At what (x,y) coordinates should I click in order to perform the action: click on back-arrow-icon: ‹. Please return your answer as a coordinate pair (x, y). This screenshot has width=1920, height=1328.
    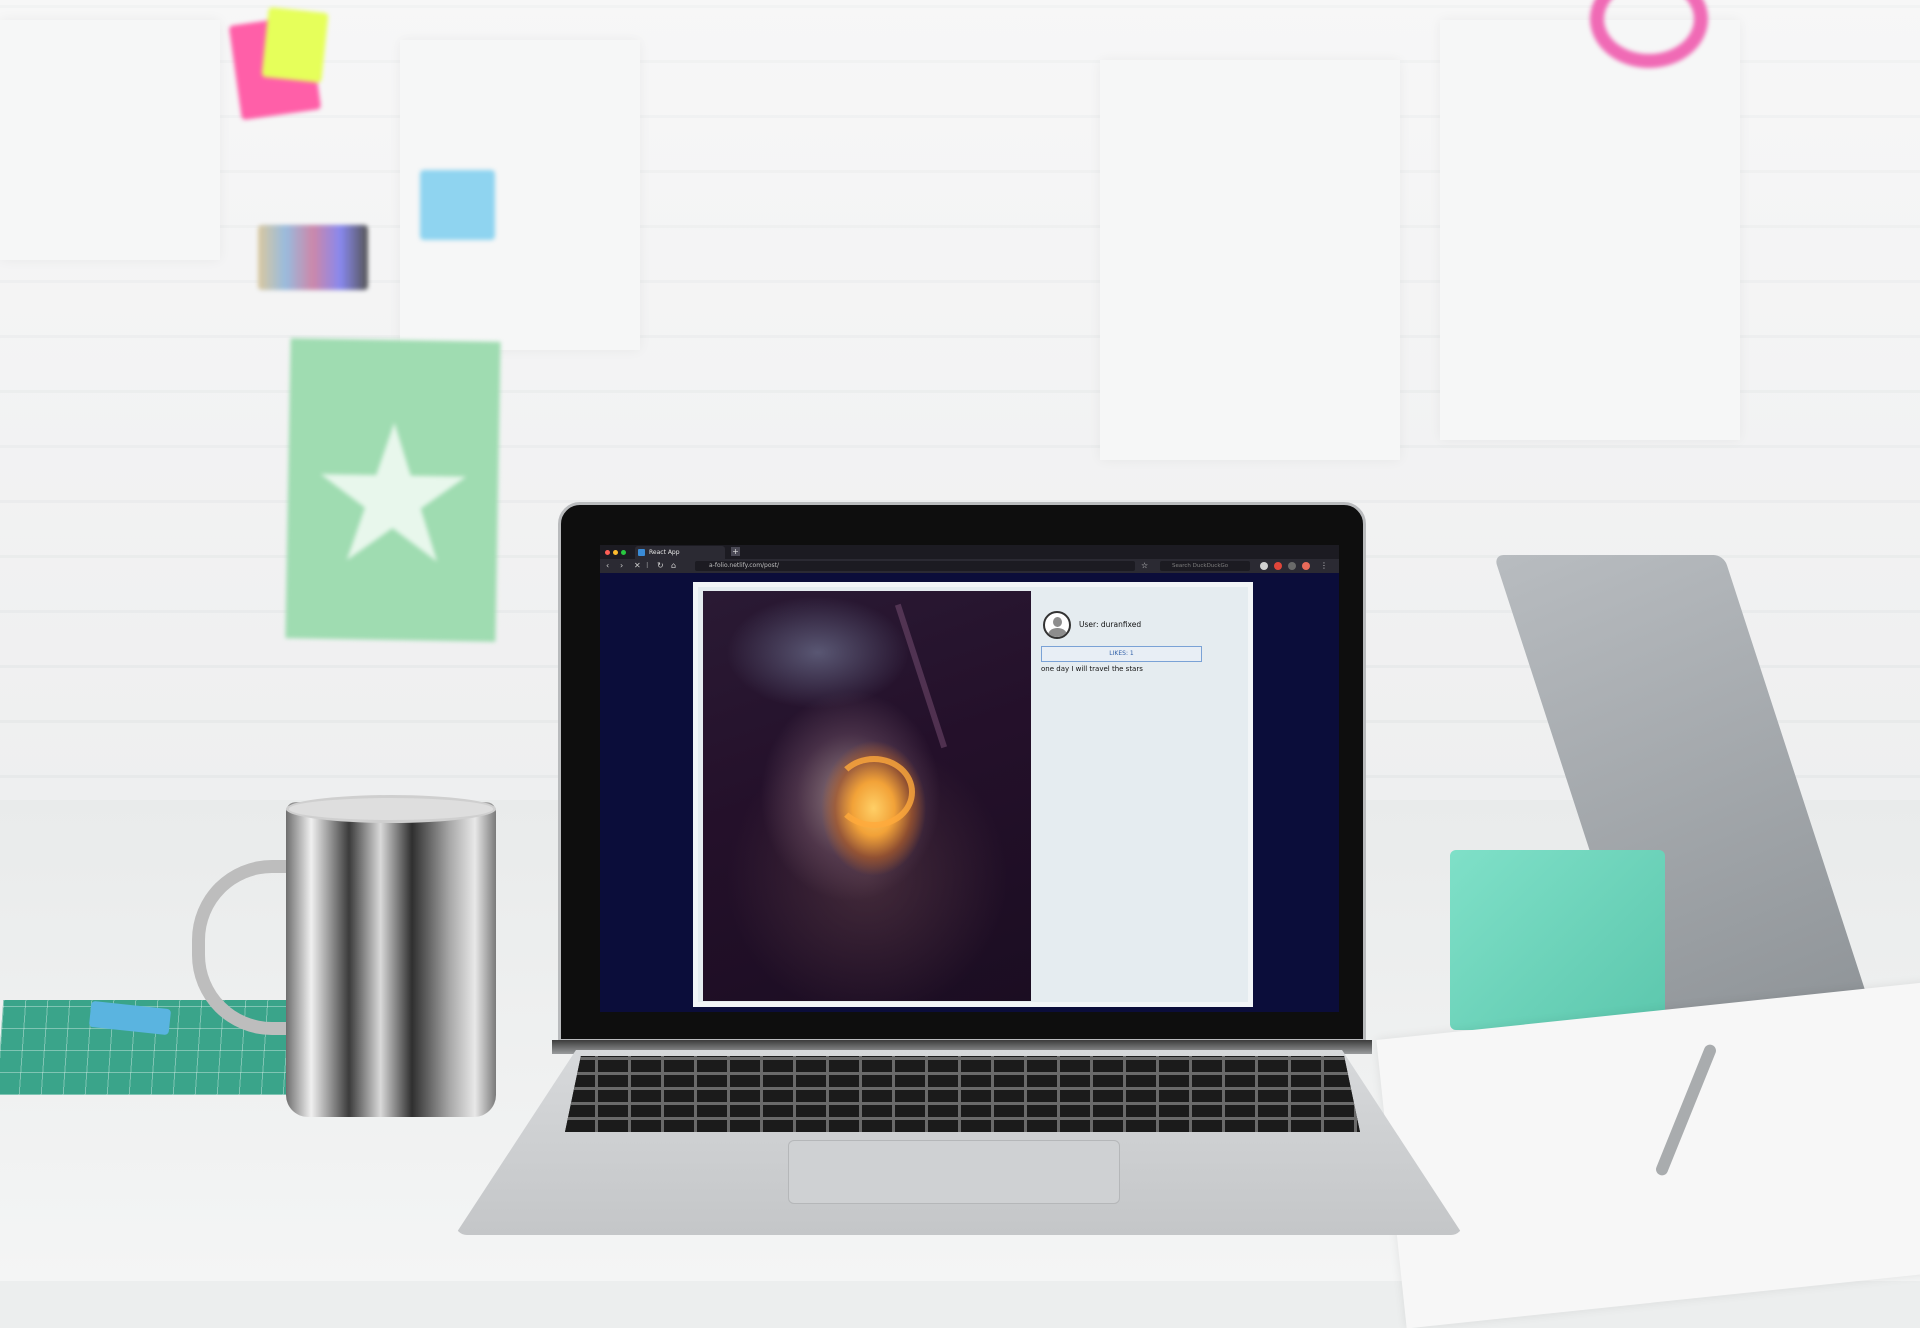
    Looking at the image, I should click on (607, 566).